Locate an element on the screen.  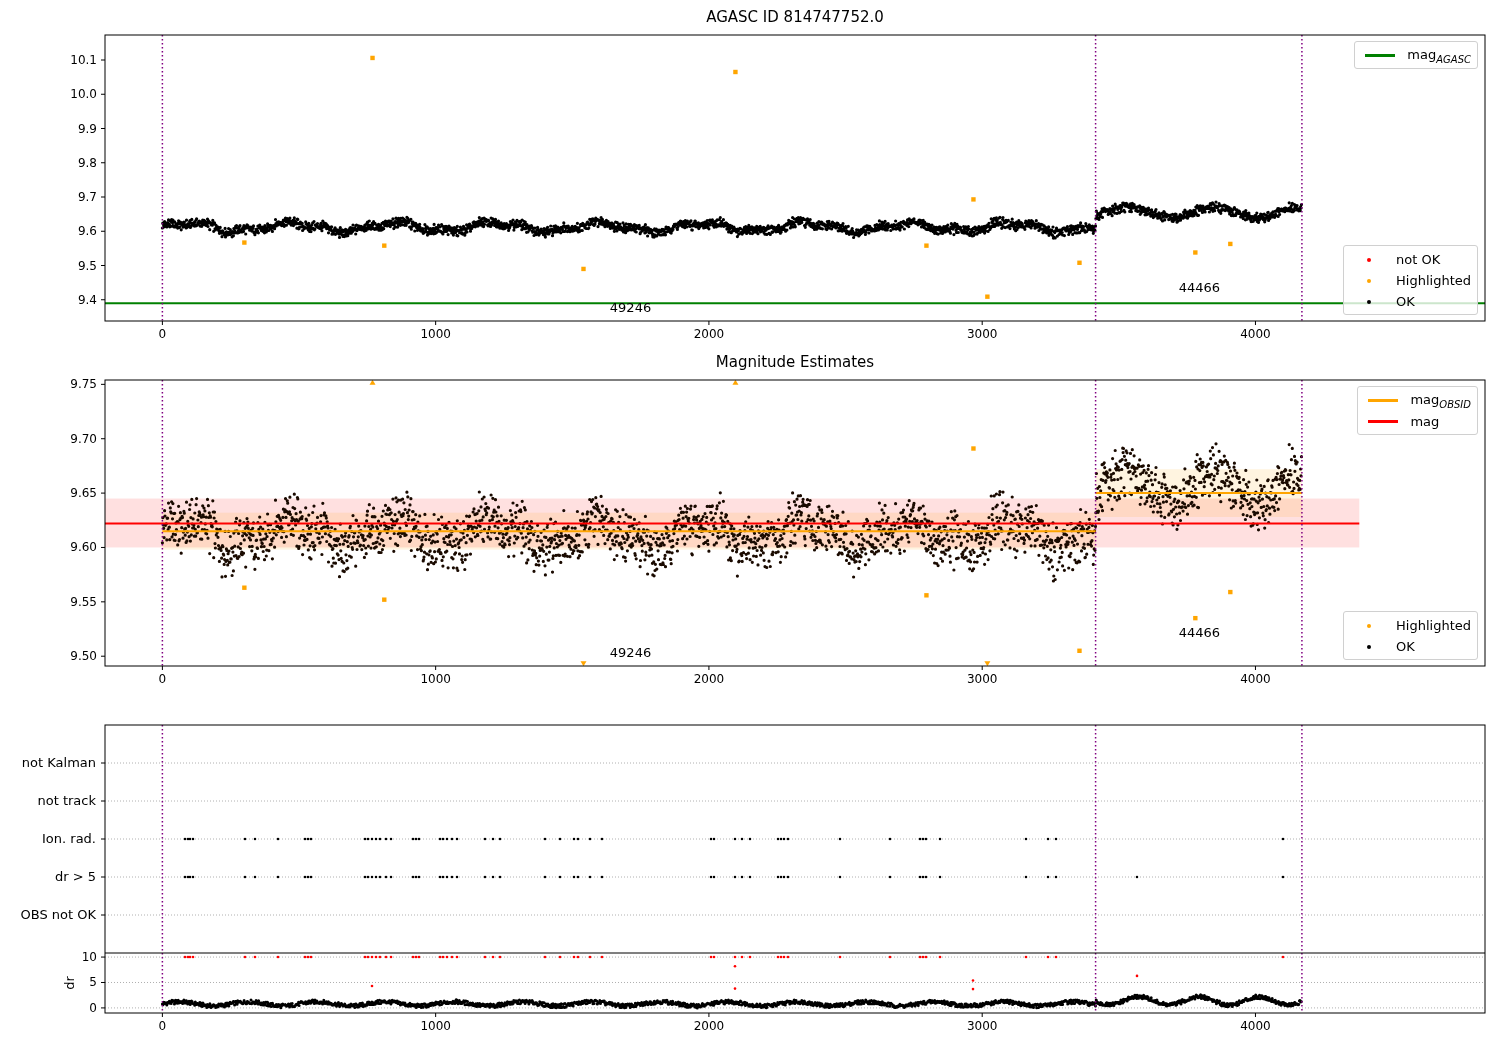
y-tick-label: 9.9 is located at coordinates (87, 128).